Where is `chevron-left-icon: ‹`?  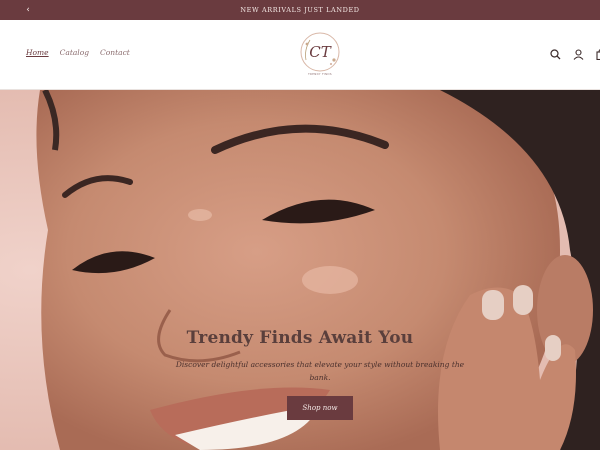 chevron-left-icon: ‹ is located at coordinates (28, 10).